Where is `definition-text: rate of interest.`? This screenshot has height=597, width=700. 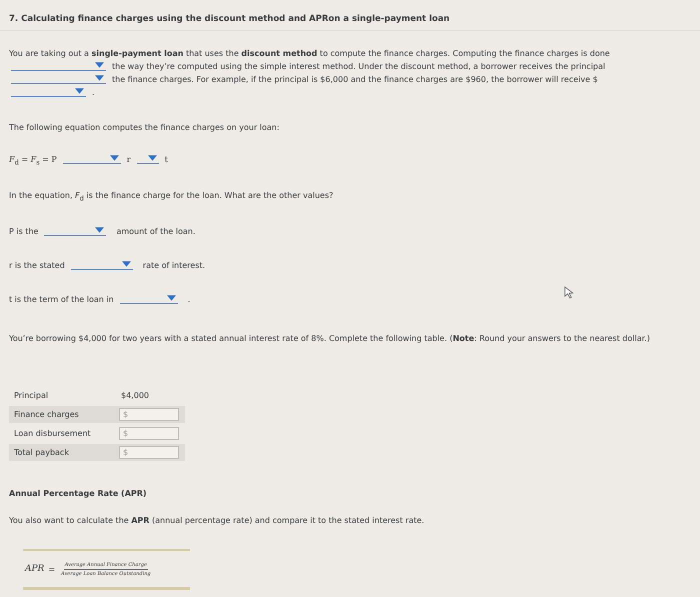
definition-text: rate of interest. is located at coordinates (174, 265).